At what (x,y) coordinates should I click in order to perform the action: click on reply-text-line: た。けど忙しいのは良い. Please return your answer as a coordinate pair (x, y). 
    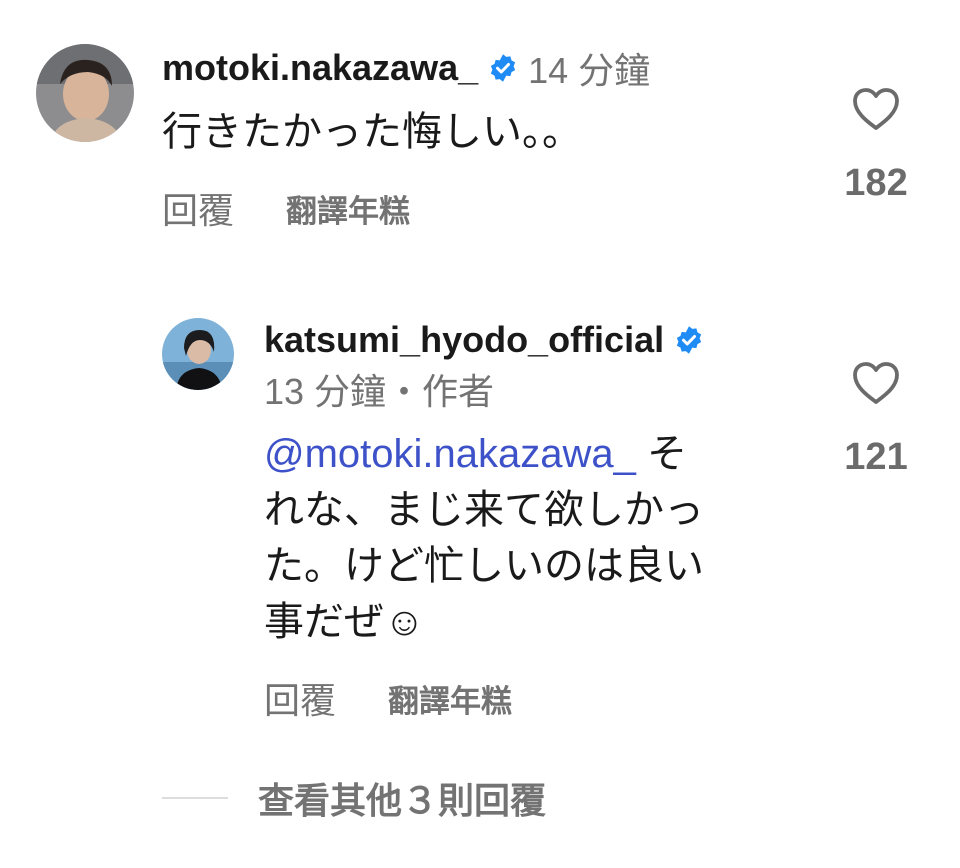
    Looking at the image, I should click on (484, 566).